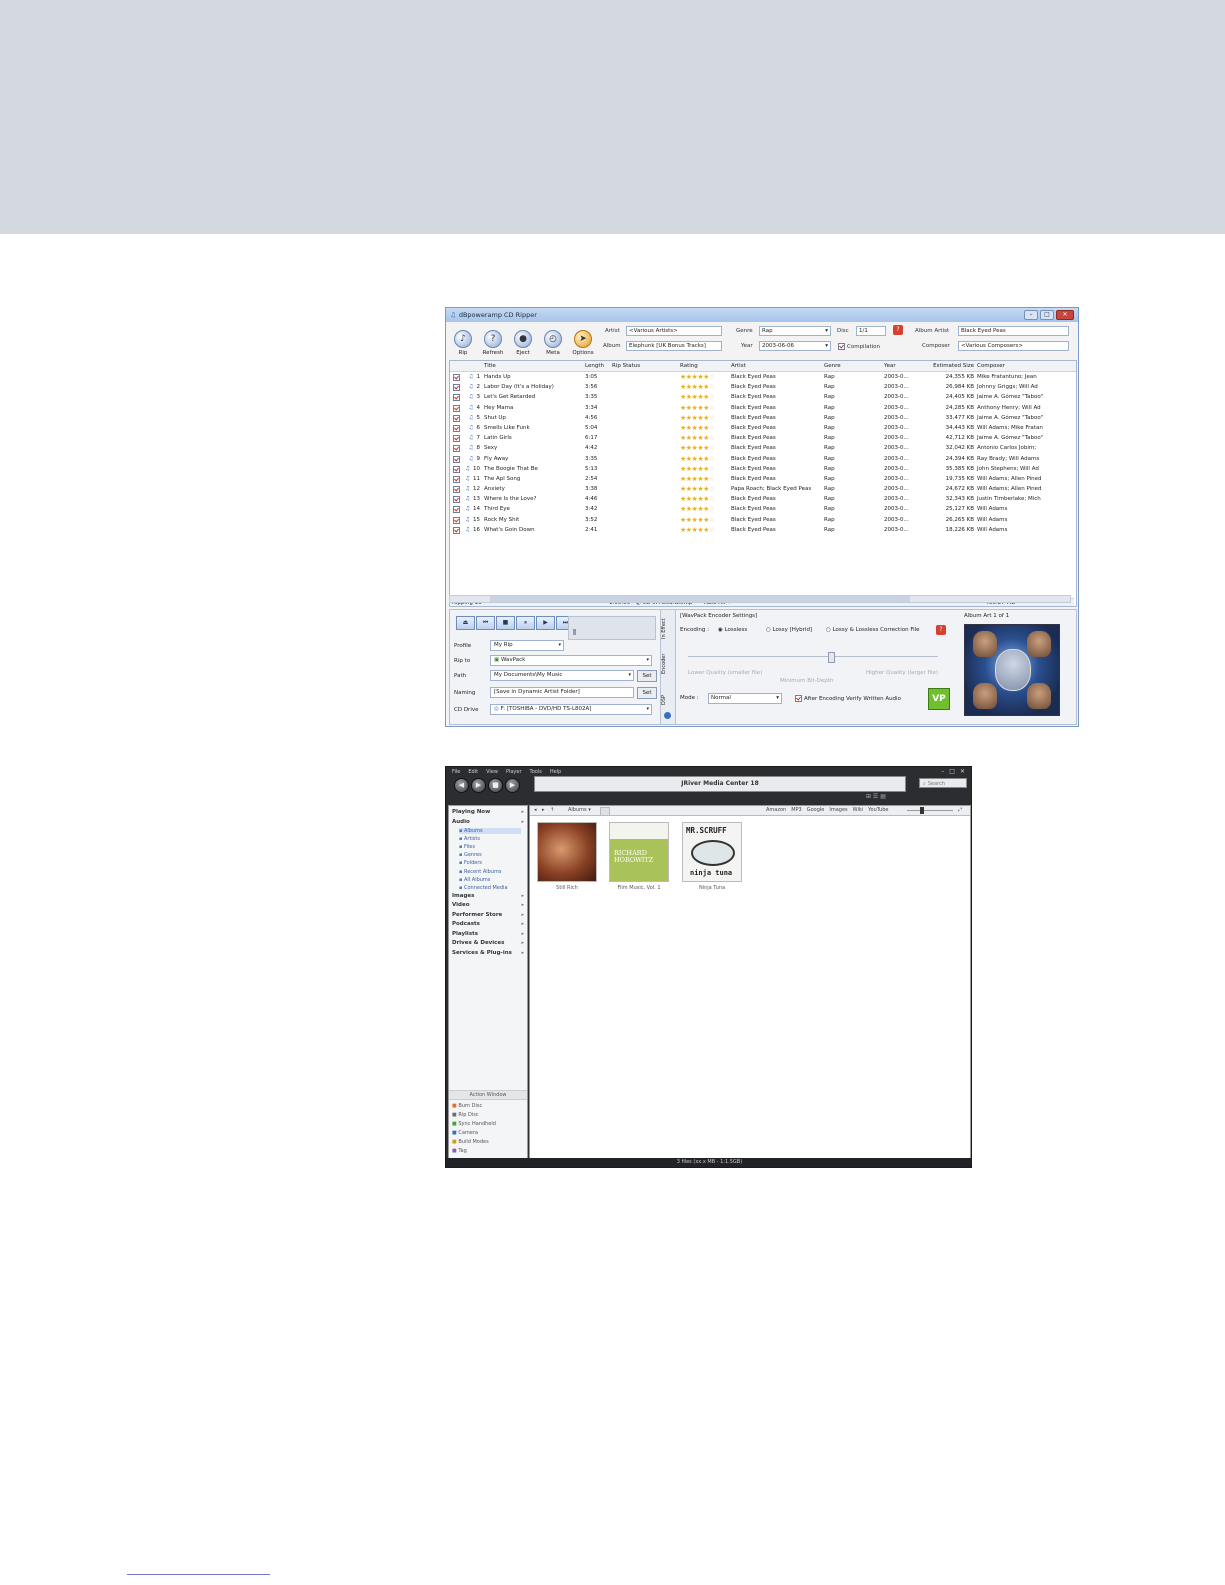  Describe the element at coordinates (493, 341) in the screenshot. I see `refresh-button: ? Refresh` at that location.